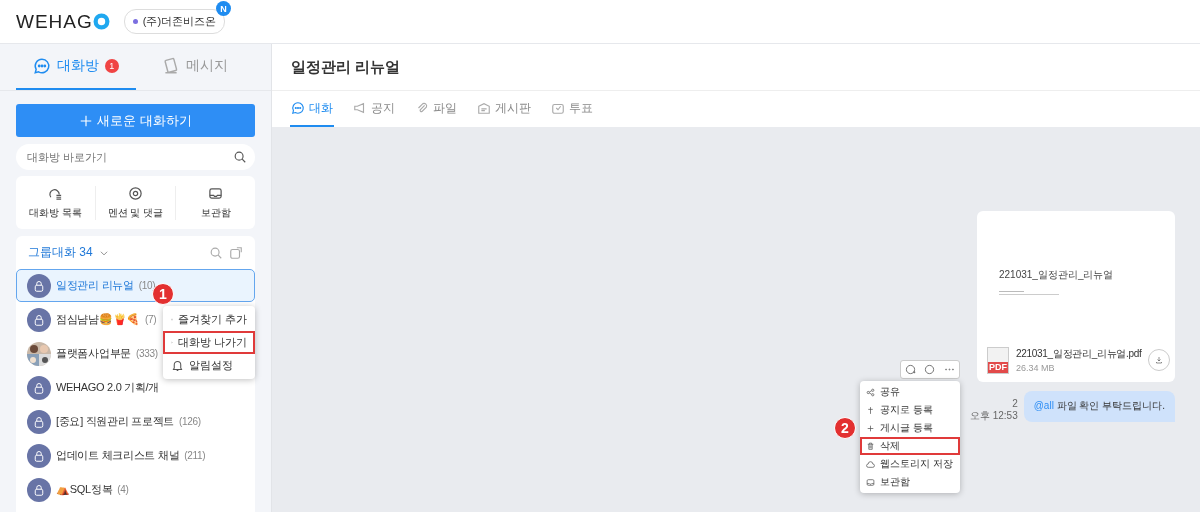 The height and width of the screenshot is (512, 1200). What do you see at coordinates (993, 416) in the screenshot?
I see `message-time: 오후 12:53` at bounding box center [993, 416].